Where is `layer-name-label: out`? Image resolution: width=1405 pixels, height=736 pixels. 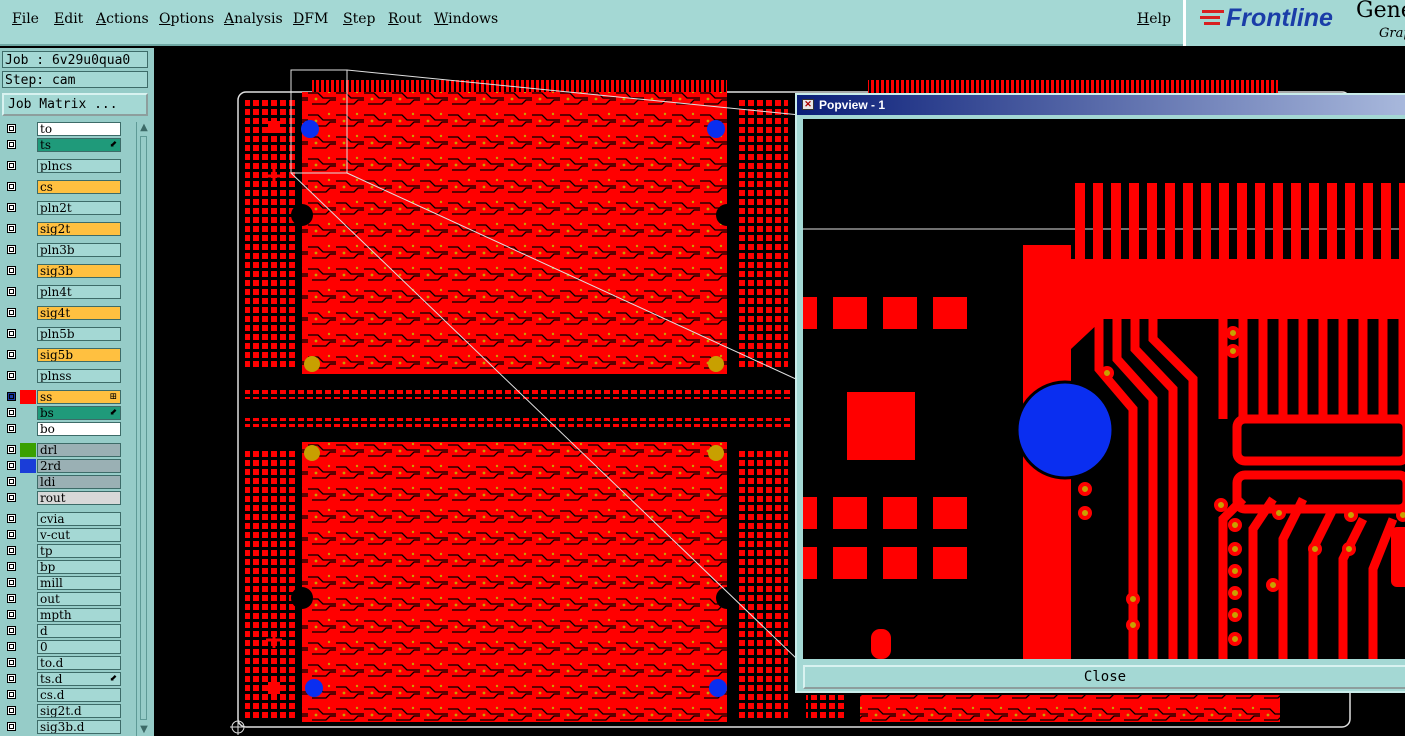 layer-name-label: out is located at coordinates (79, 599).